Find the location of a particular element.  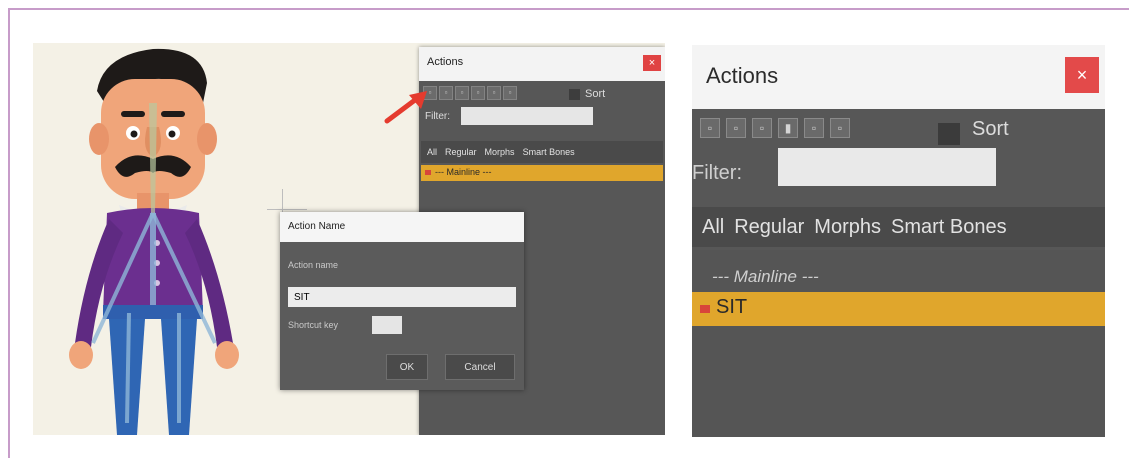

position-guide-h is located at coordinates (287, 209).